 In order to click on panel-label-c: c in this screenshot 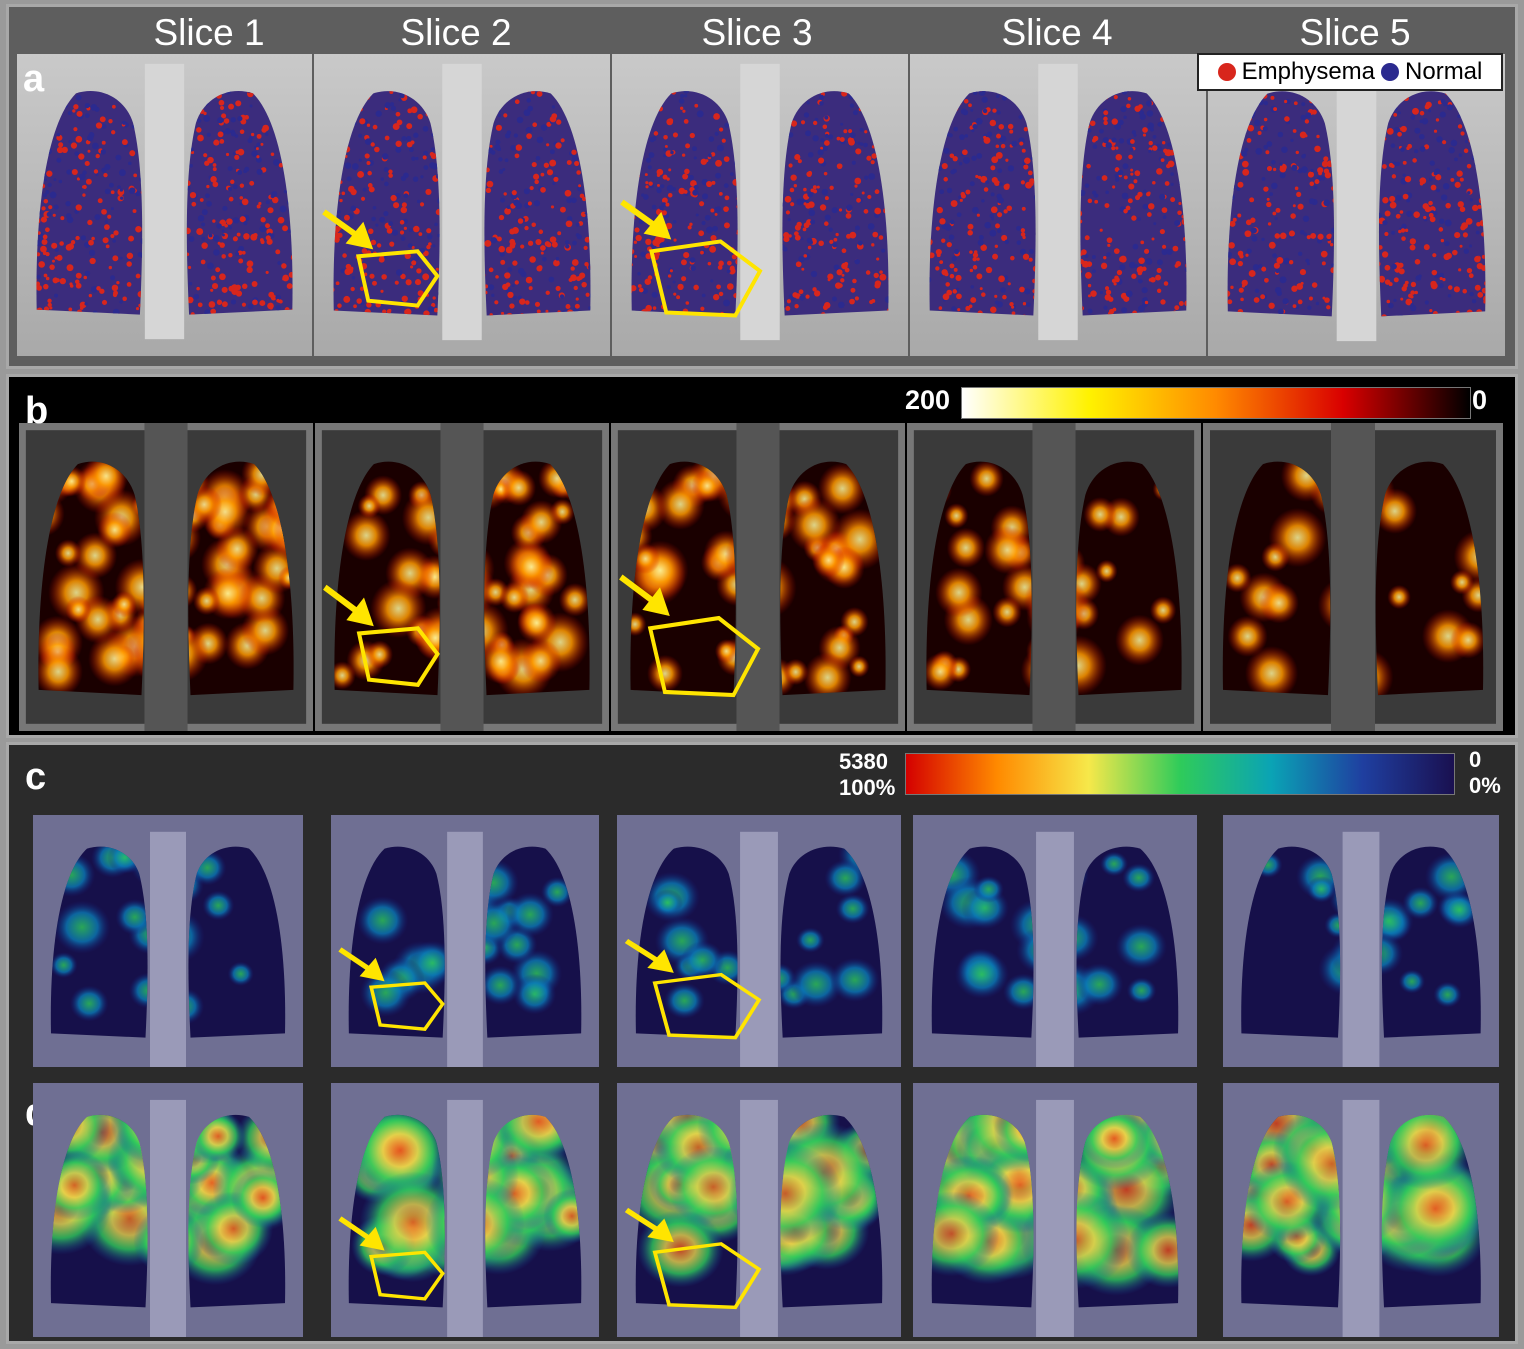, I will do `click(36, 777)`.